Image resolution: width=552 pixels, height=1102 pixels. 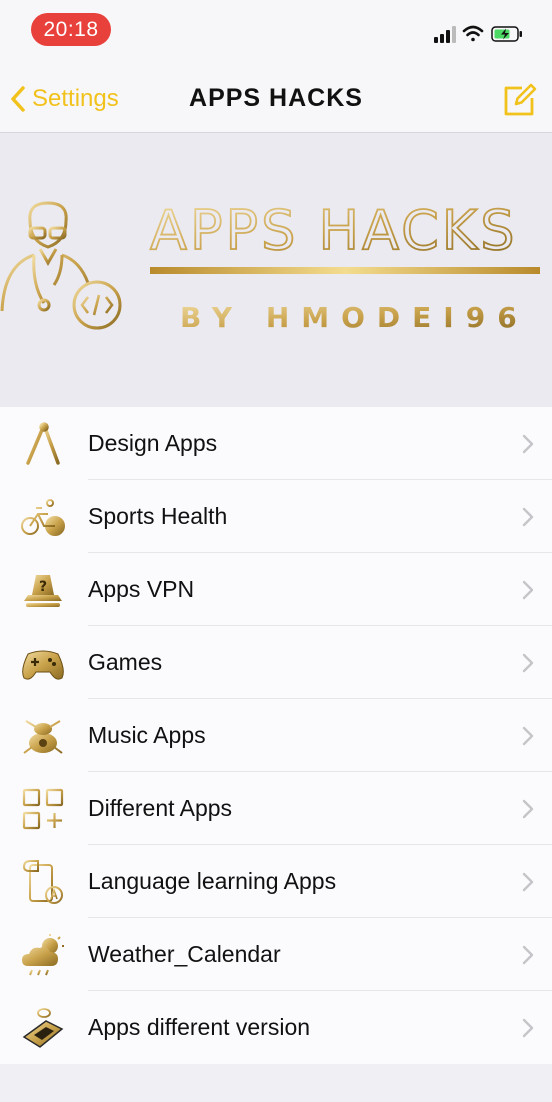 What do you see at coordinates (43, 808) in the screenshot?
I see `apps-grid-icon` at bounding box center [43, 808].